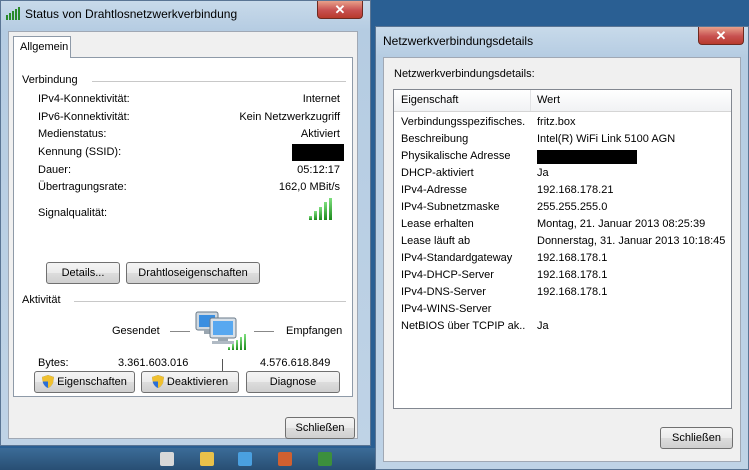 Image resolution: width=749 pixels, height=470 pixels. I want to click on properties-button: Eigenschaften, so click(84, 382).